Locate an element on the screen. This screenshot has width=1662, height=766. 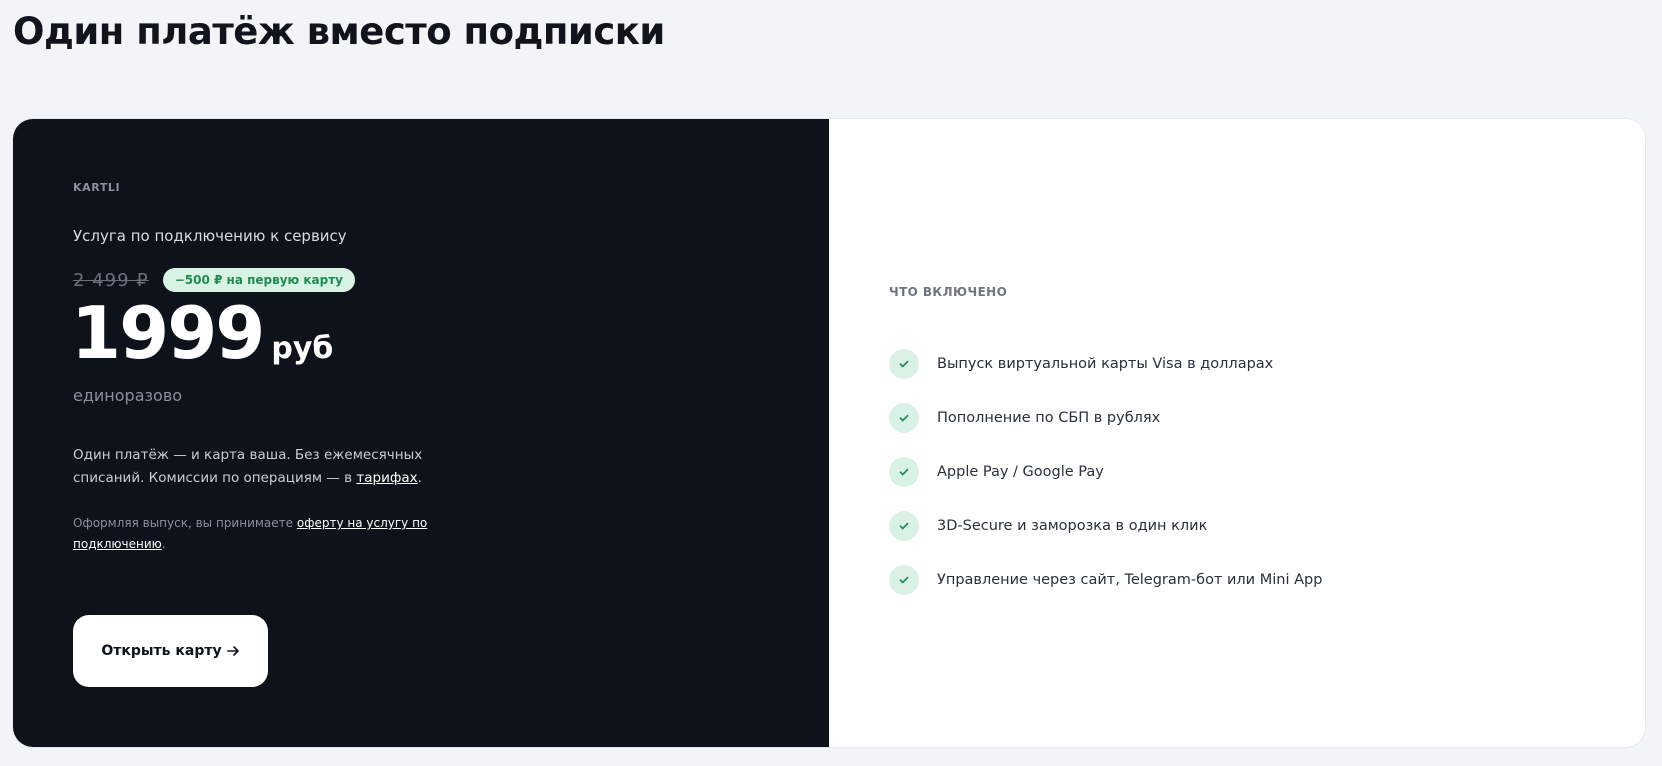
price-row: 1999 руб is located at coordinates (202, 333).